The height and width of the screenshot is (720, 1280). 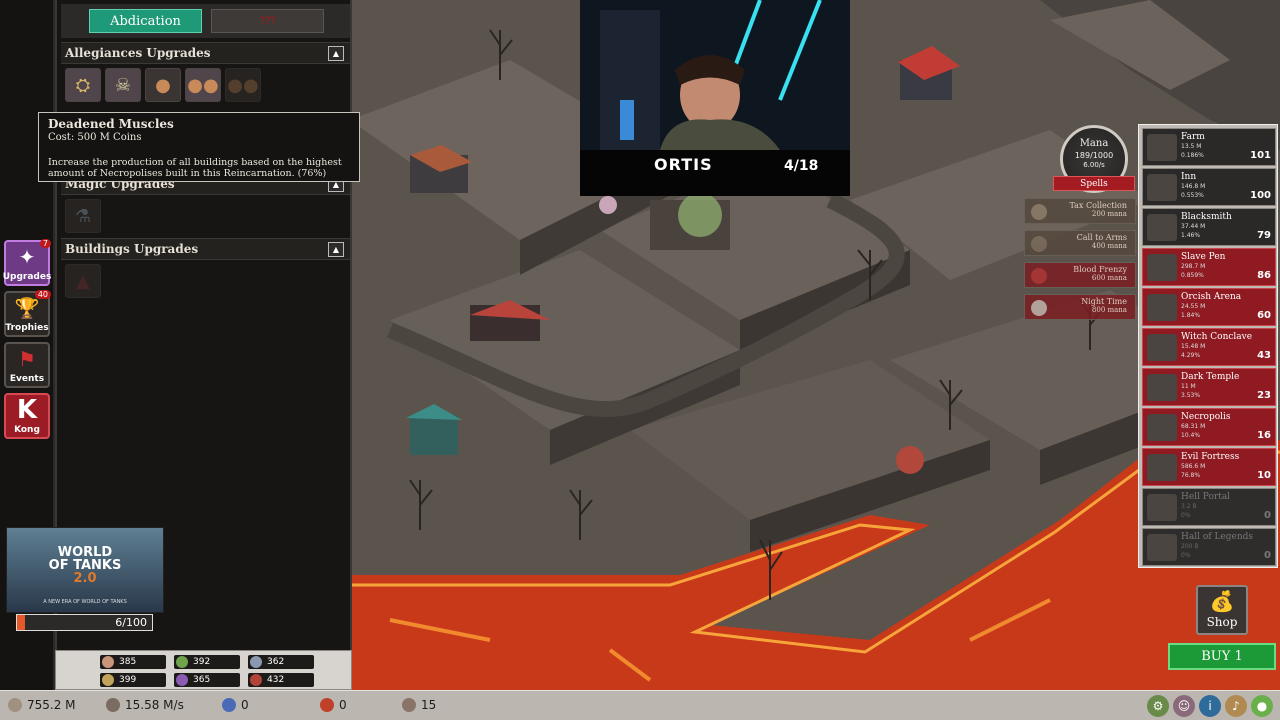 I want to click on building-production: 37.44 M, so click(x=1193, y=226).